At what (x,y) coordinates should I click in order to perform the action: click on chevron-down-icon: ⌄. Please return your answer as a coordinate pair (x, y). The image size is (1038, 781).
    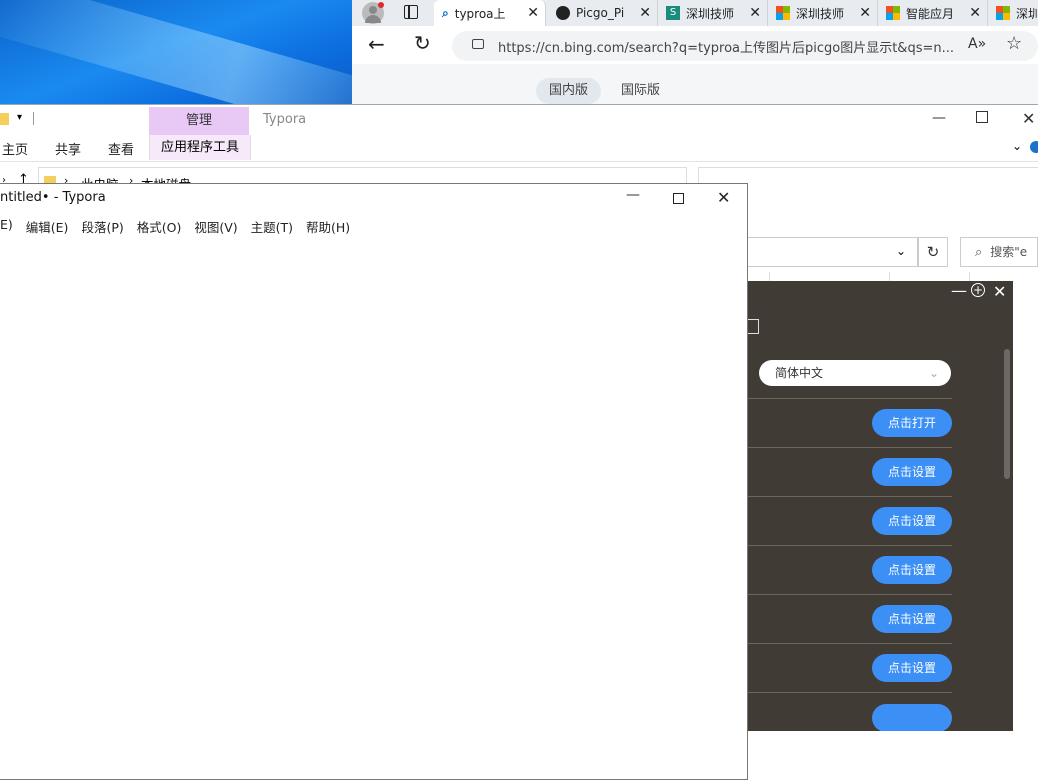
    Looking at the image, I should click on (901, 251).